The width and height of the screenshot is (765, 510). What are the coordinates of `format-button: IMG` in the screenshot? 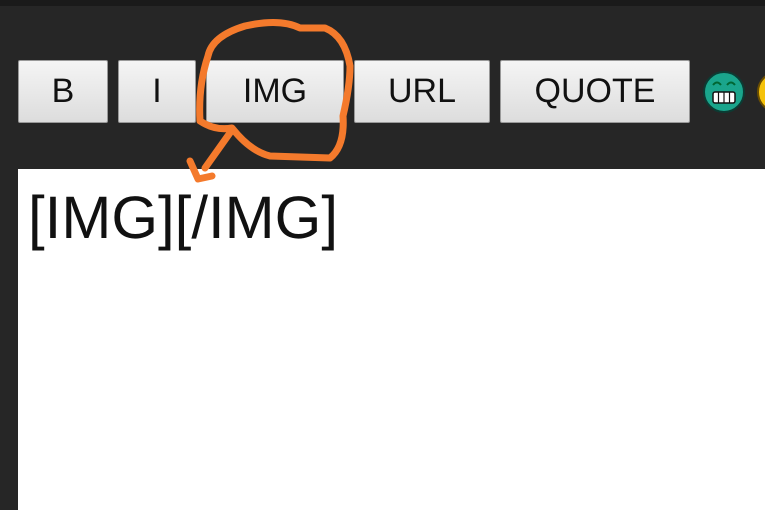 It's located at (275, 91).